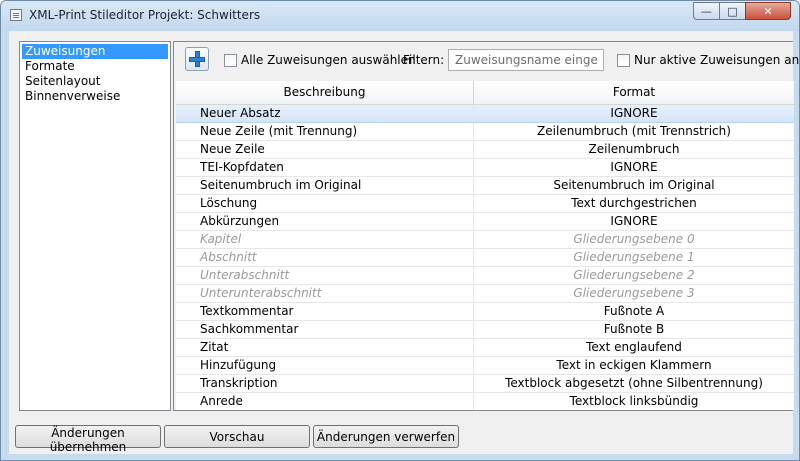  Describe the element at coordinates (485, 240) in the screenshot. I see `table-row: Kapitel Gliederungsebene 0` at that location.